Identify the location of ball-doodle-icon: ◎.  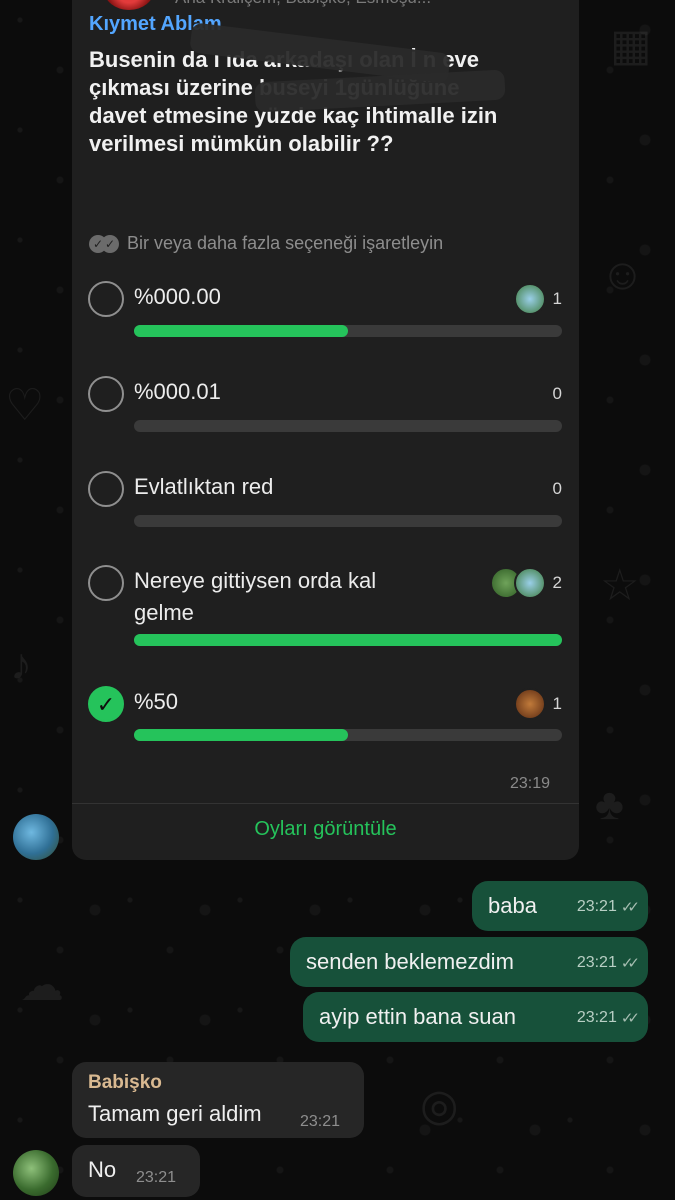
(439, 1105).